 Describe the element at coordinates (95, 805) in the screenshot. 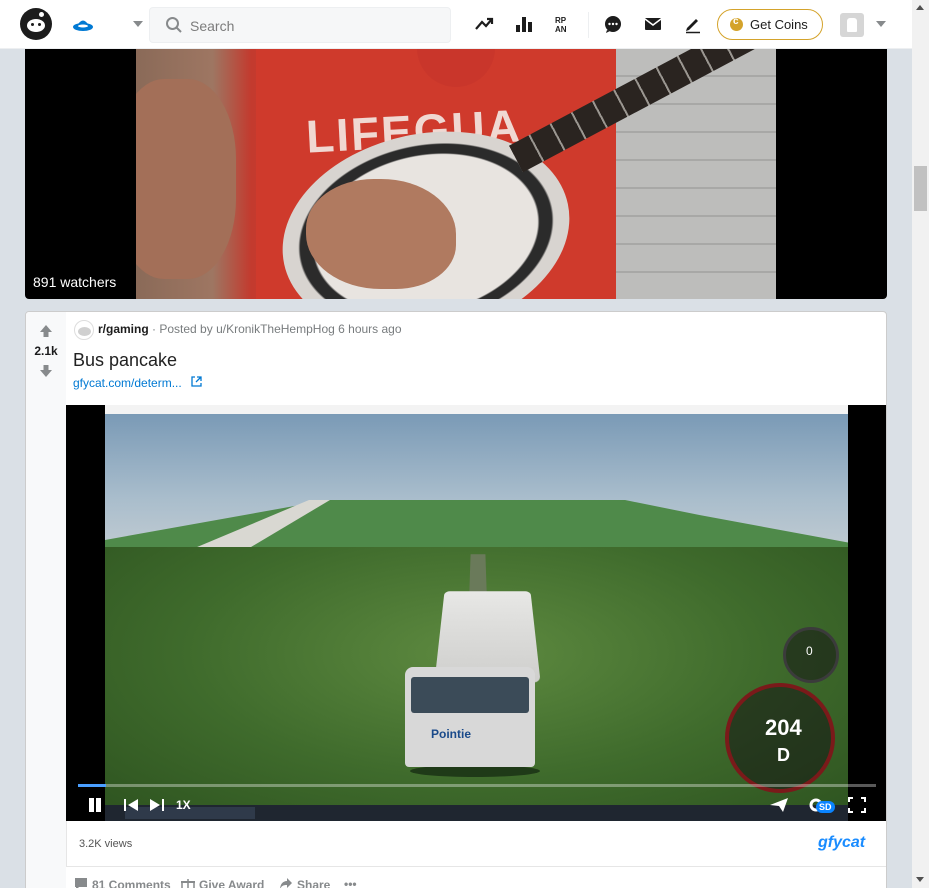

I see `pause-button` at that location.